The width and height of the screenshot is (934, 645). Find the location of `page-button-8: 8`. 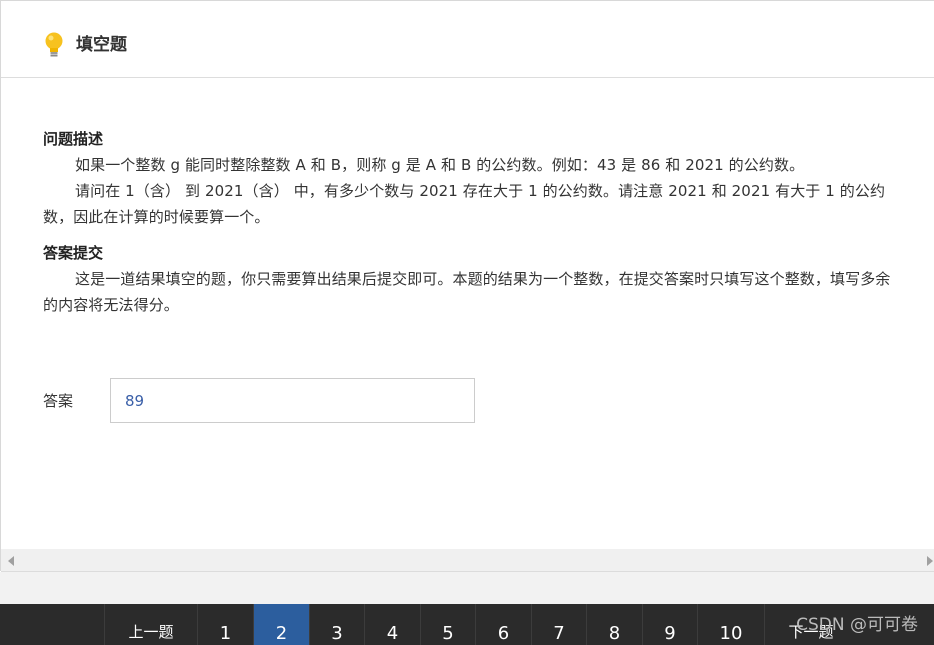

page-button-8: 8 is located at coordinates (614, 624).